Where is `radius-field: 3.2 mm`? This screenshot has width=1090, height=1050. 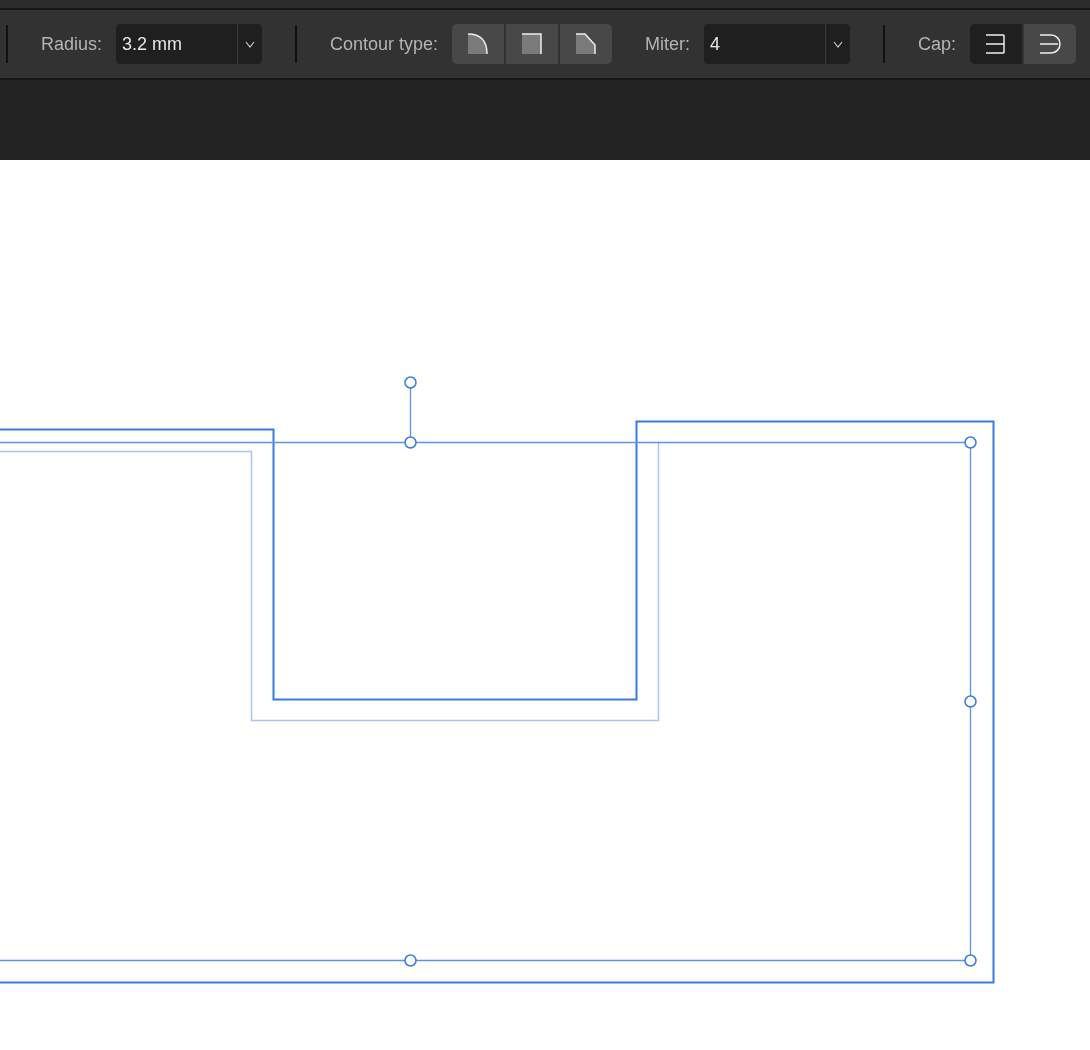
radius-field: 3.2 mm is located at coordinates (189, 44).